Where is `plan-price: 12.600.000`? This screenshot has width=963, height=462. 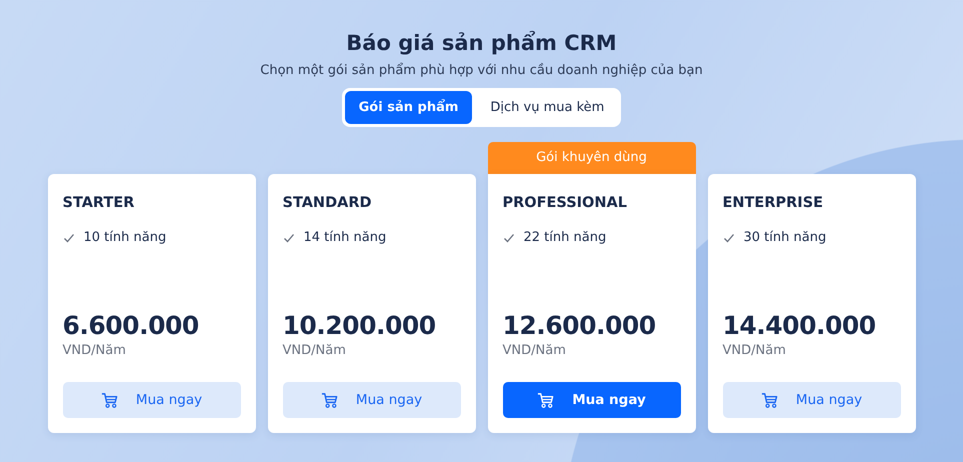
plan-price: 12.600.000 is located at coordinates (579, 326).